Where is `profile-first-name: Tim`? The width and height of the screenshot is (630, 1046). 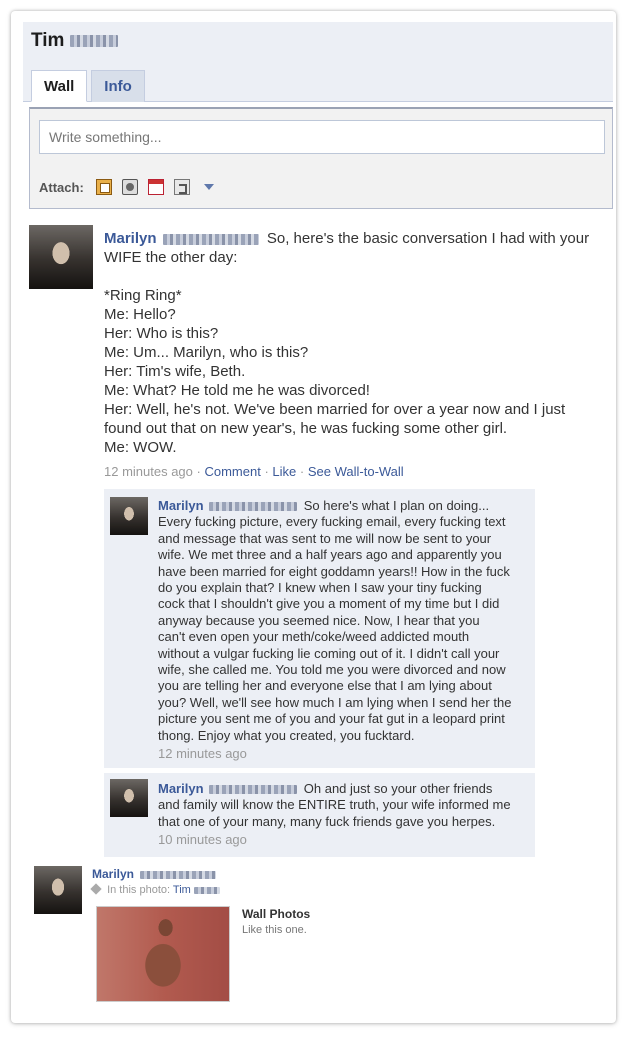
profile-first-name: Tim is located at coordinates (48, 40).